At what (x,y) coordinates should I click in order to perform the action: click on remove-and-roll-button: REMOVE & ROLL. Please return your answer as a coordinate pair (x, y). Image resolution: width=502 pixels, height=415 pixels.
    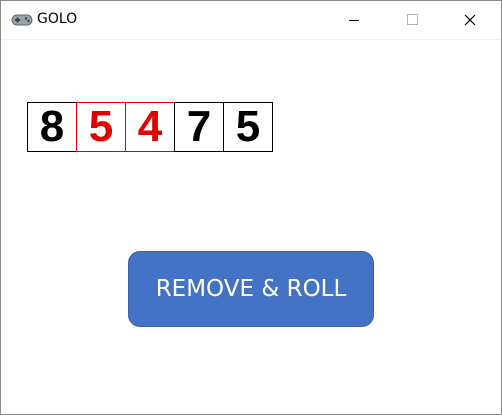
    Looking at the image, I should click on (251, 289).